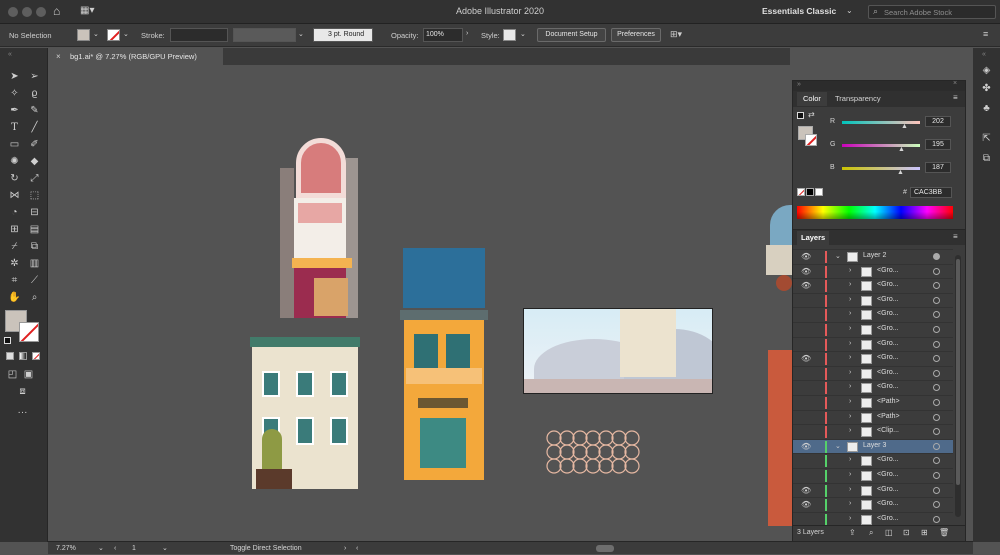 The image size is (1000, 555). What do you see at coordinates (14, 229) in the screenshot?
I see `mesh-tool-icon: ⊞` at bounding box center [14, 229].